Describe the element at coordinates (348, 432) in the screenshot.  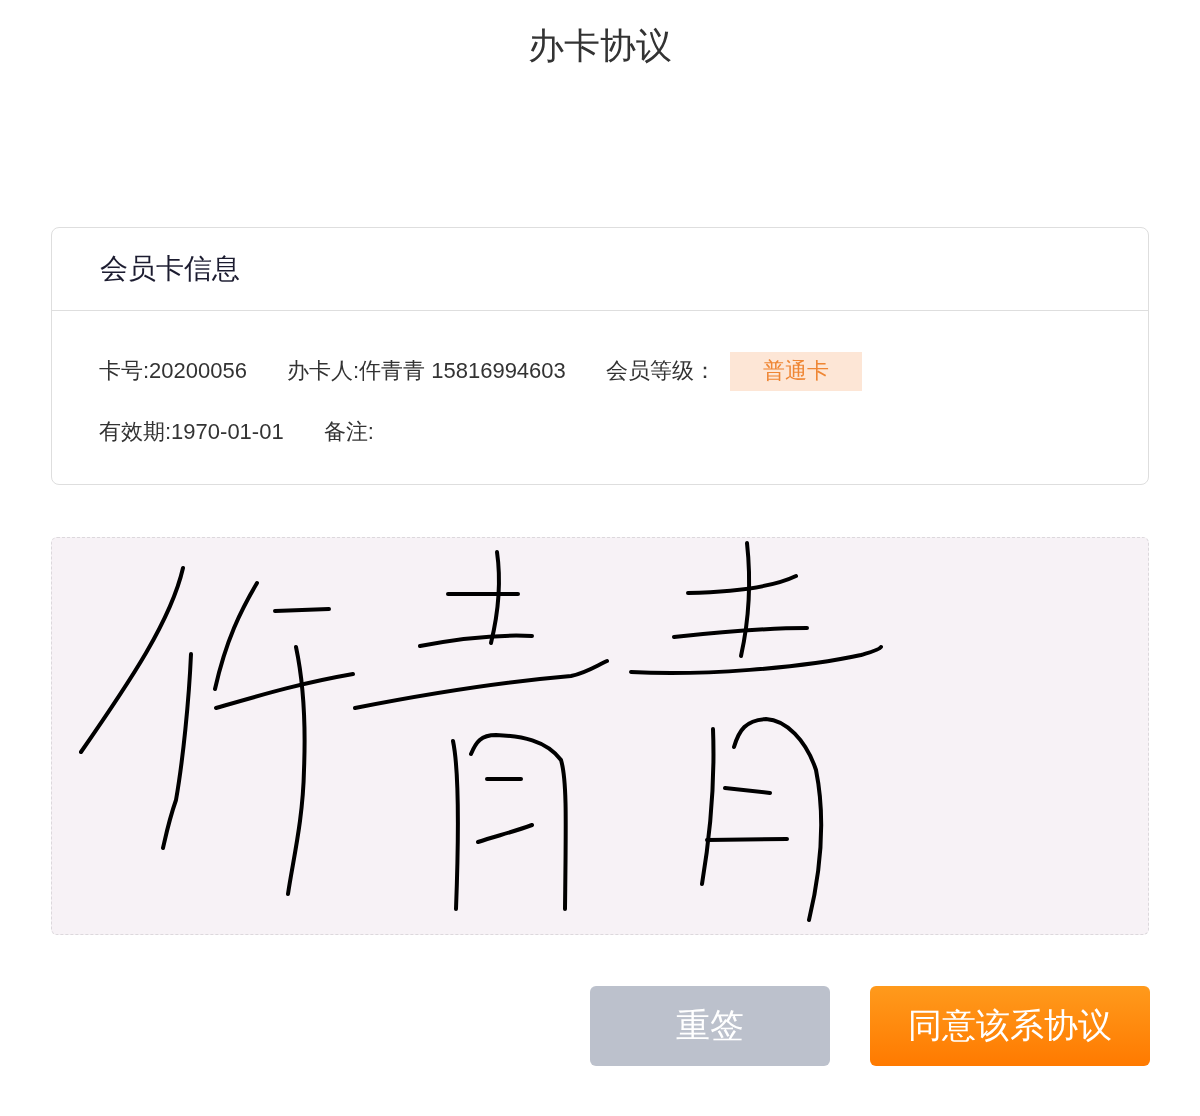
I see `info-text: 备注:` at that location.